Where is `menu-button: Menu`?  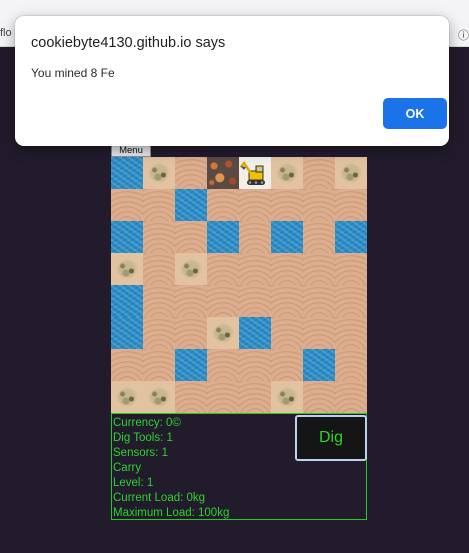 menu-button: Menu is located at coordinates (131, 151).